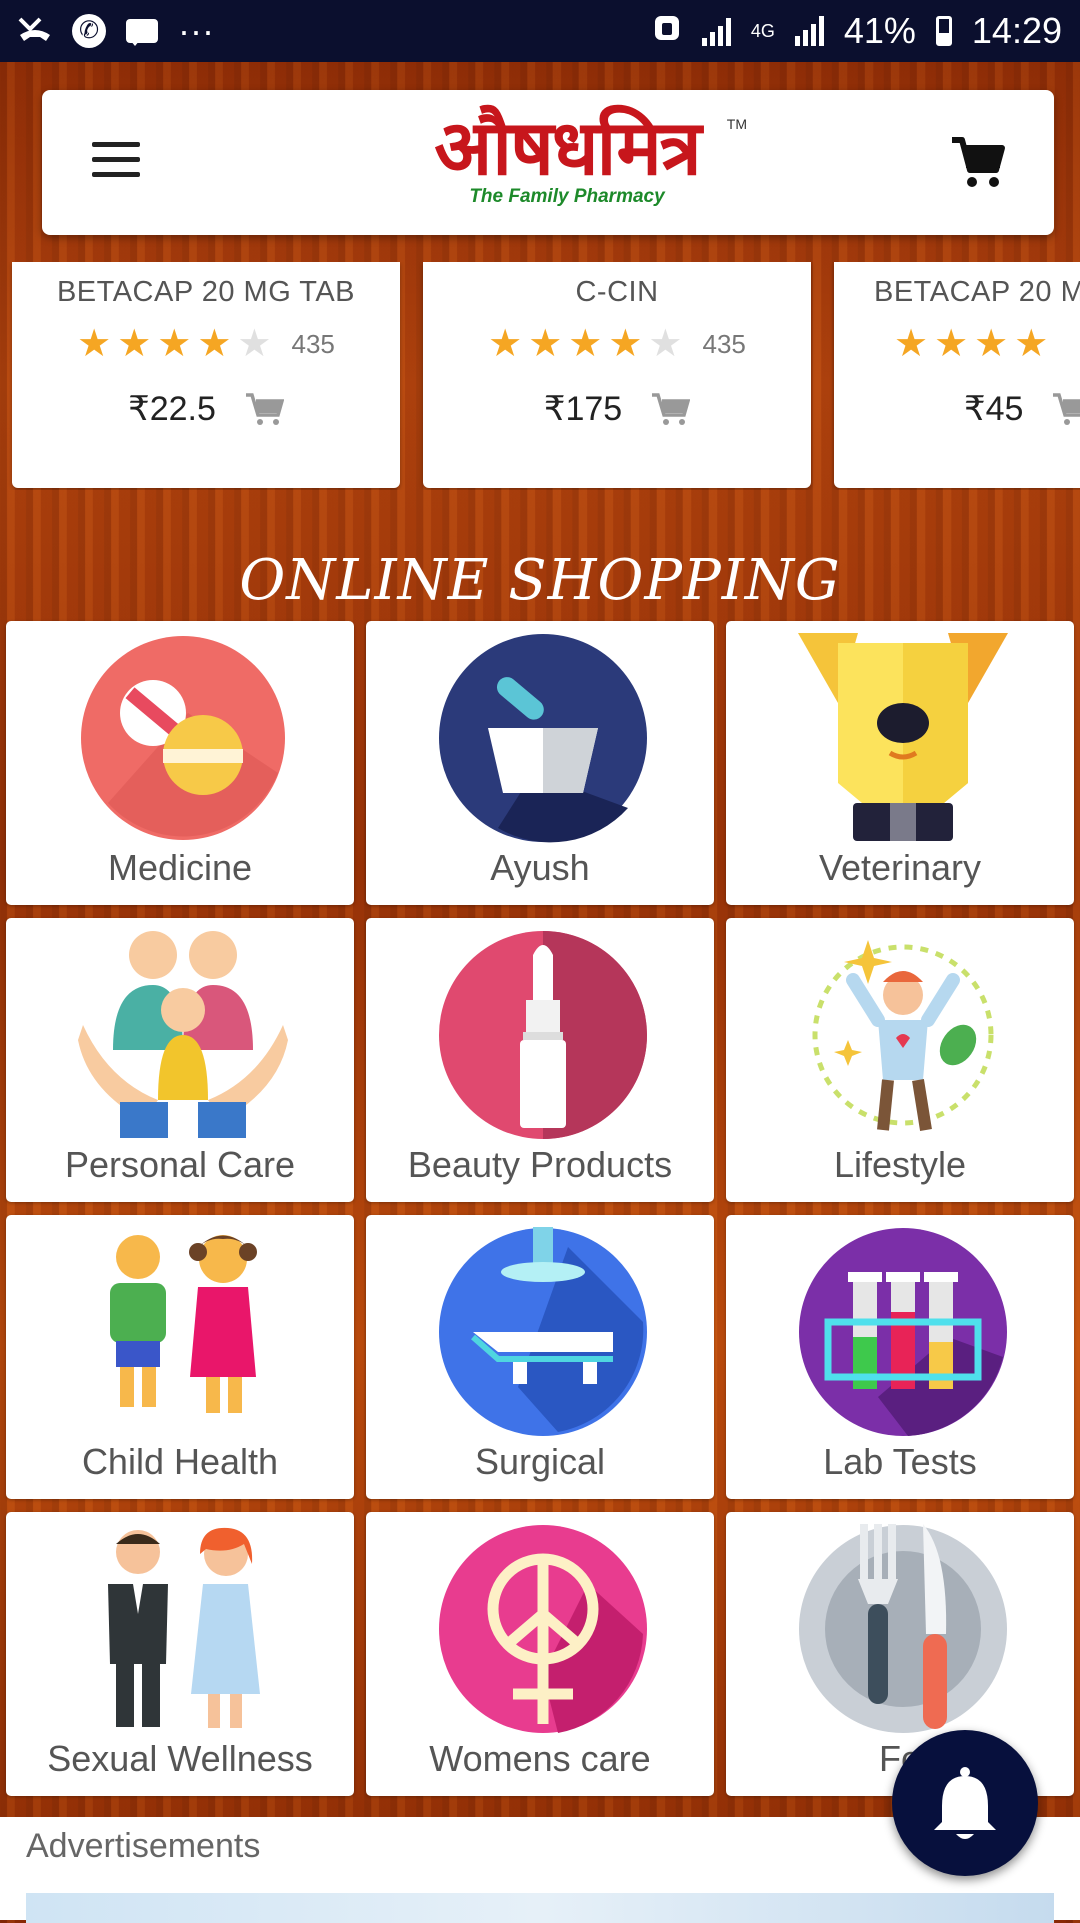  I want to click on category-ayush: Ayush, so click(540, 763).